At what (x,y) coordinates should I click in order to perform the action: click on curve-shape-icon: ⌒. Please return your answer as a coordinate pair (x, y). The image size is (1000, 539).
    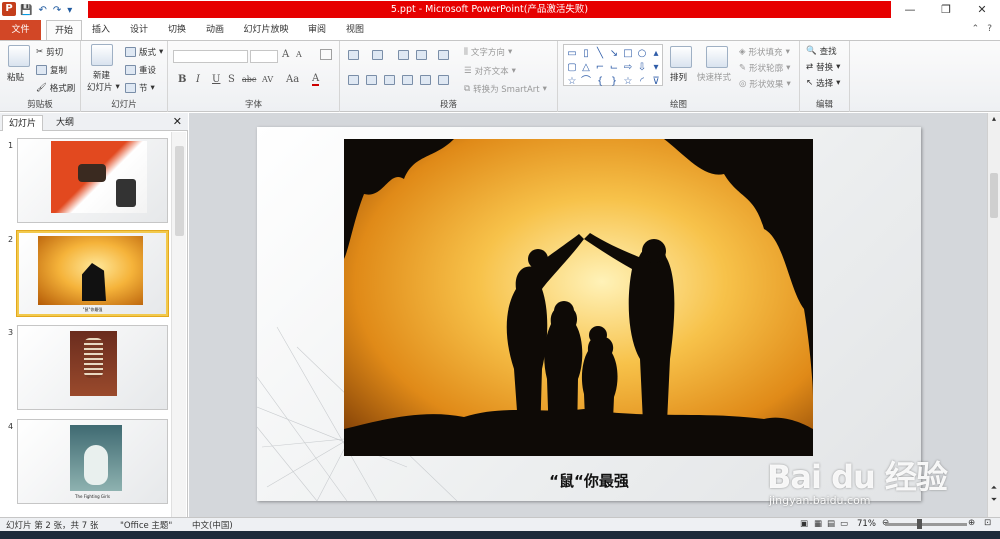
    Looking at the image, I should click on (586, 81).